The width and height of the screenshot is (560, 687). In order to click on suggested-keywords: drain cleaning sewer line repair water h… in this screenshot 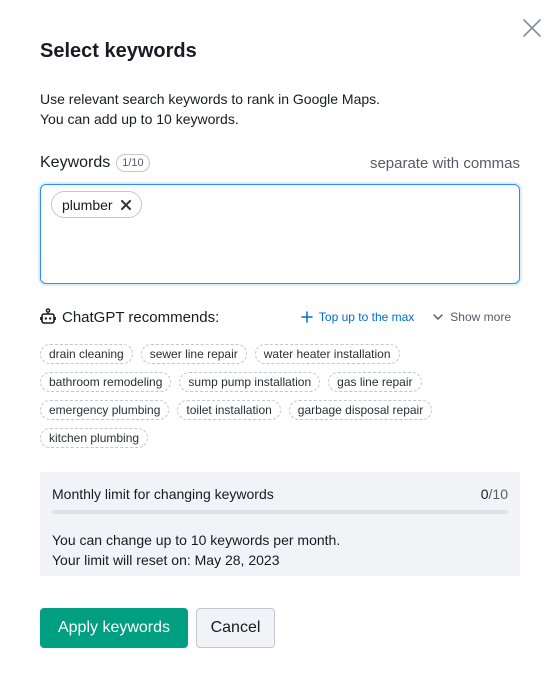, I will do `click(275, 396)`.